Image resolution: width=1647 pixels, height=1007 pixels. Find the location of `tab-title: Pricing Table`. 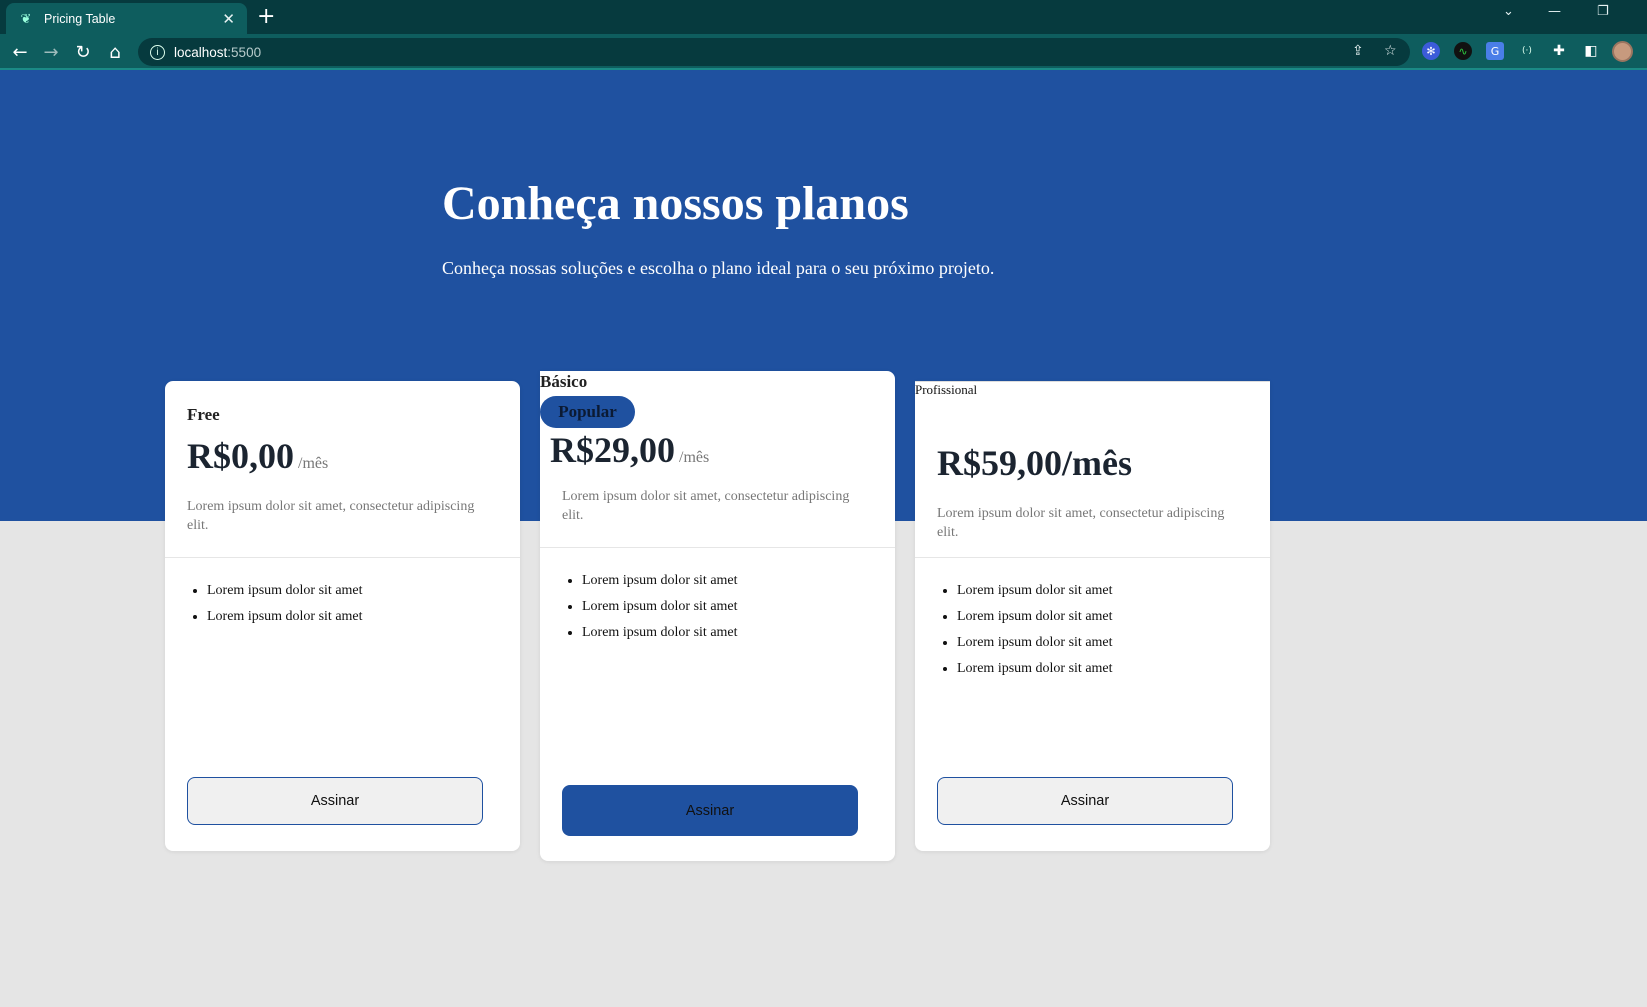

tab-title: Pricing Table is located at coordinates (80, 18).